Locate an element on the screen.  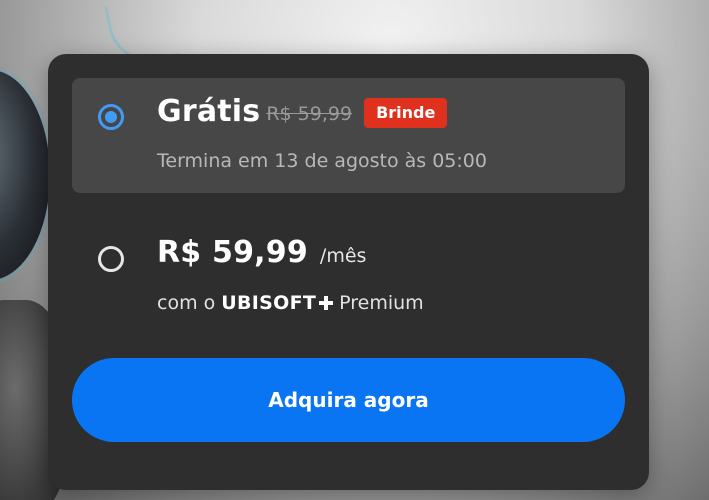
background-helmet is located at coordinates (25, 175).